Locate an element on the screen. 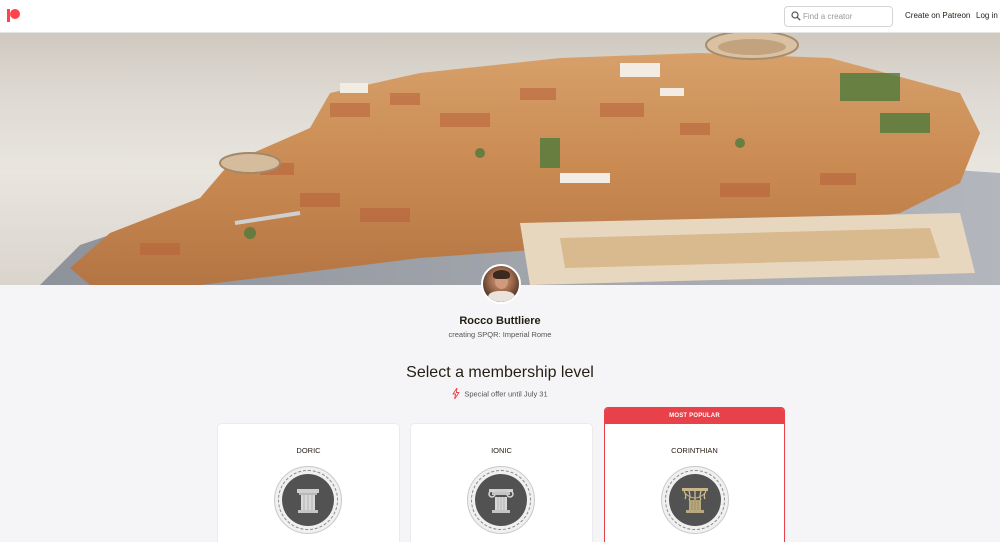  patreon-logo is located at coordinates (13, 15).